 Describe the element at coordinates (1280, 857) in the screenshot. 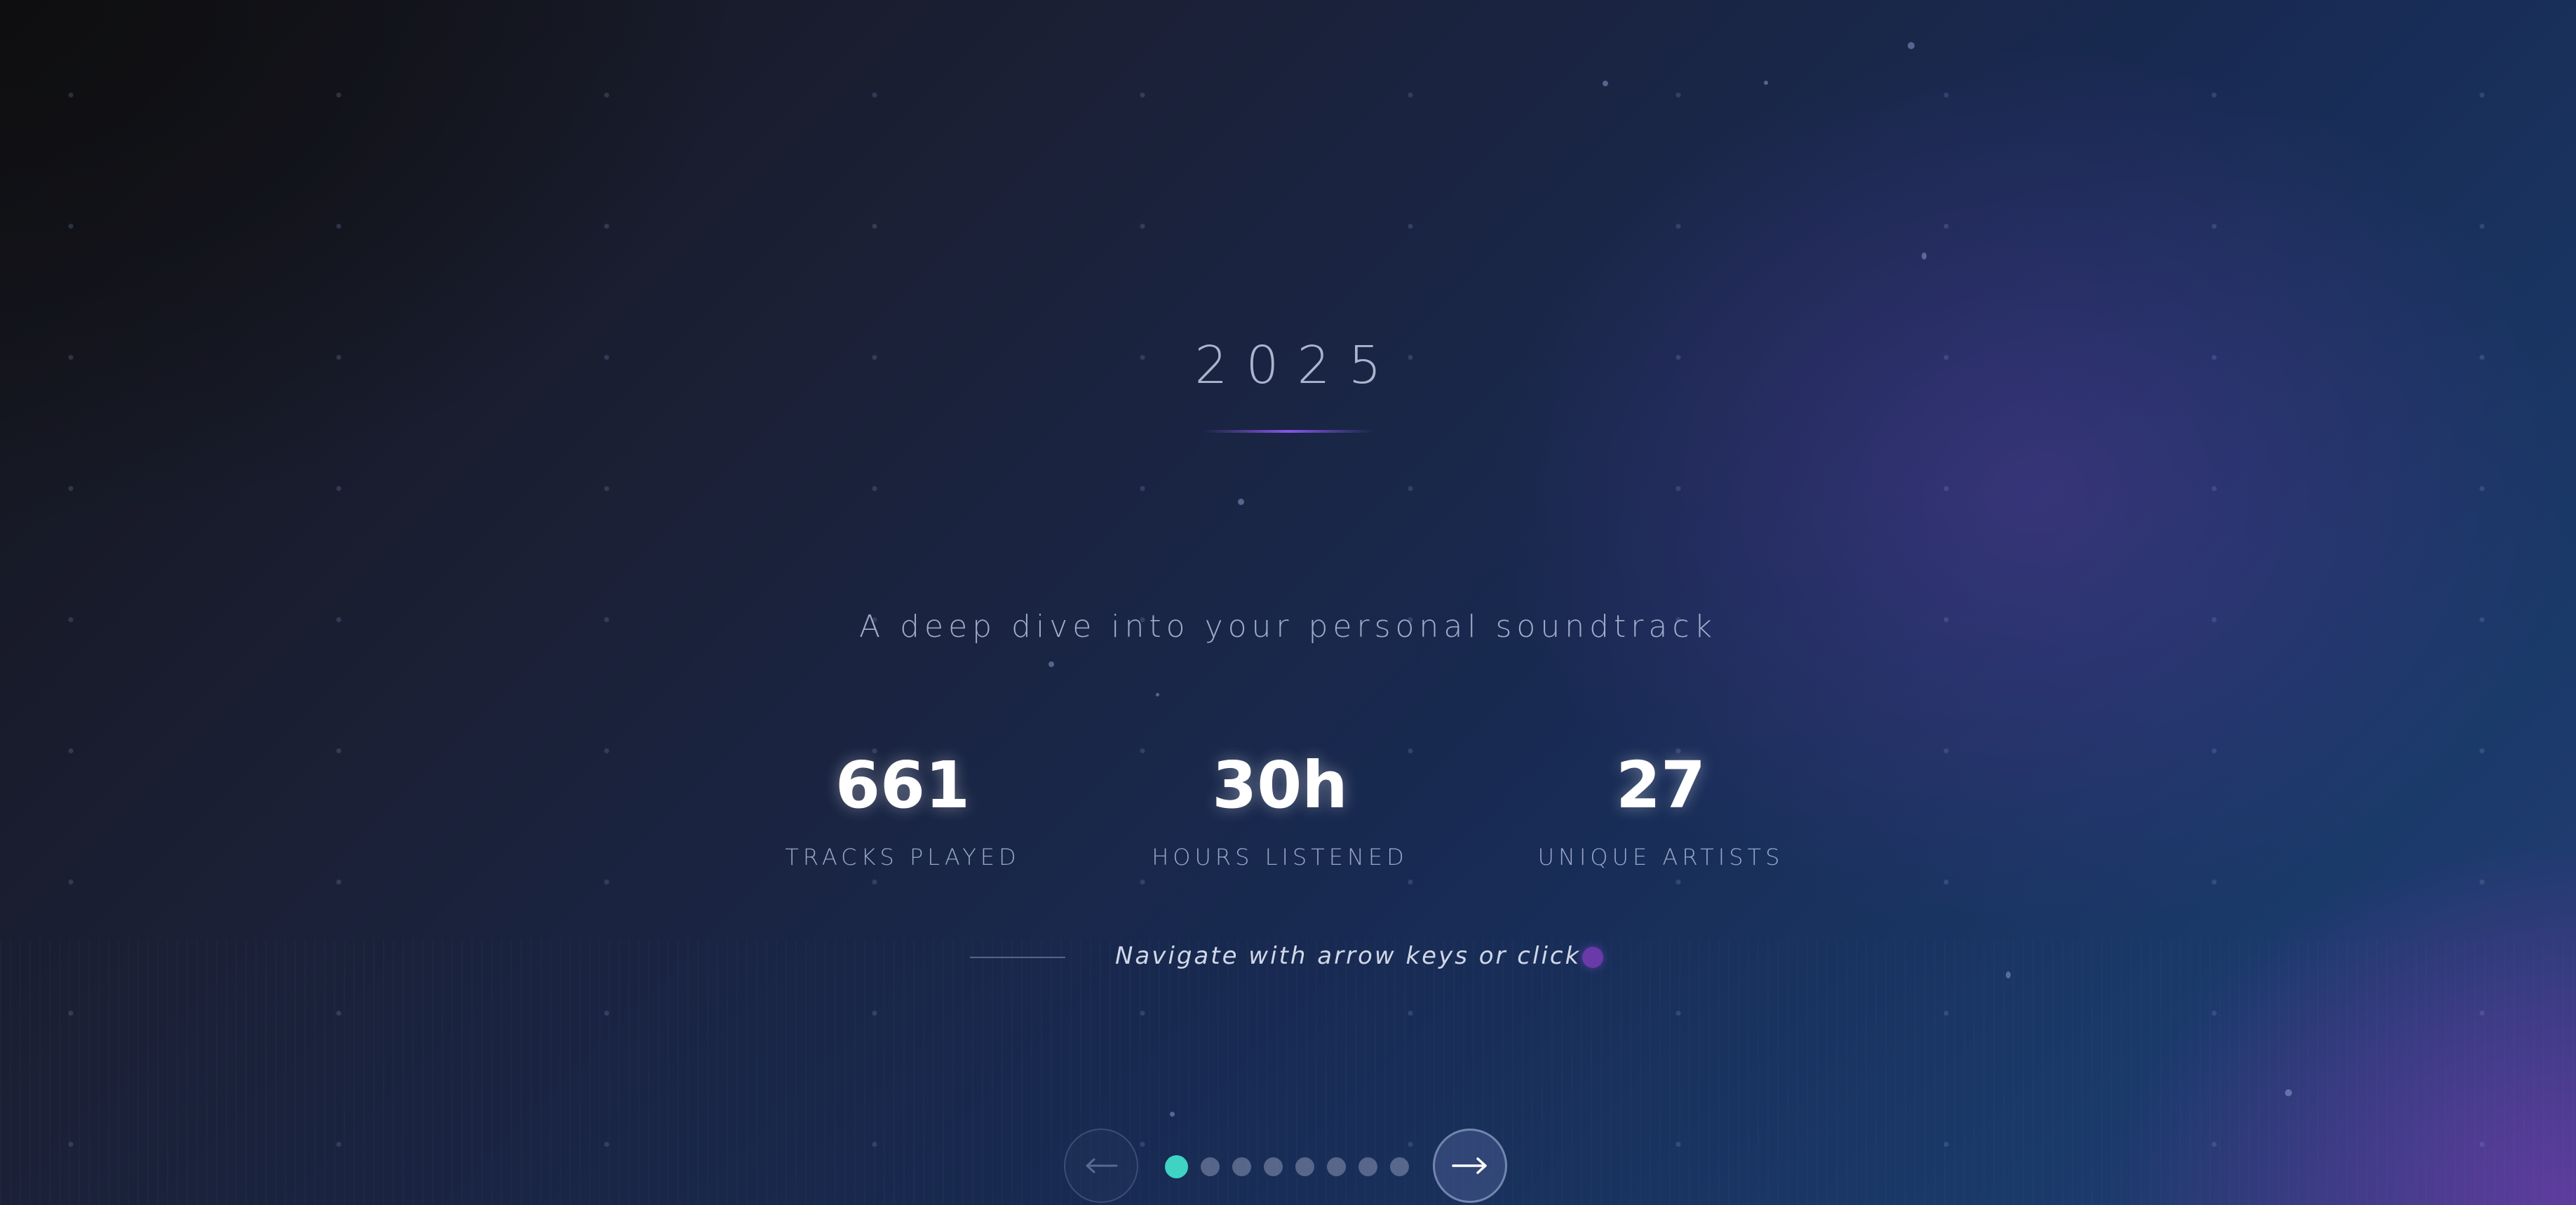

I see `stat-label: HOURS LISTENED` at that location.